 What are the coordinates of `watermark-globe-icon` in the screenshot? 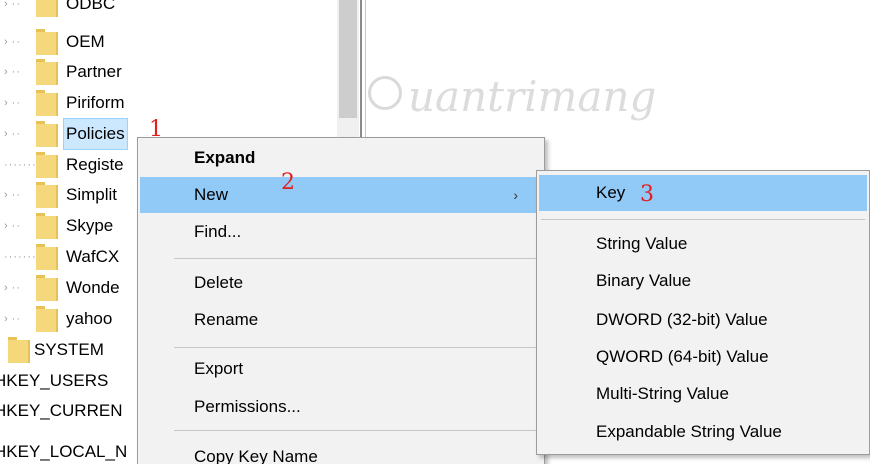 It's located at (385, 93).